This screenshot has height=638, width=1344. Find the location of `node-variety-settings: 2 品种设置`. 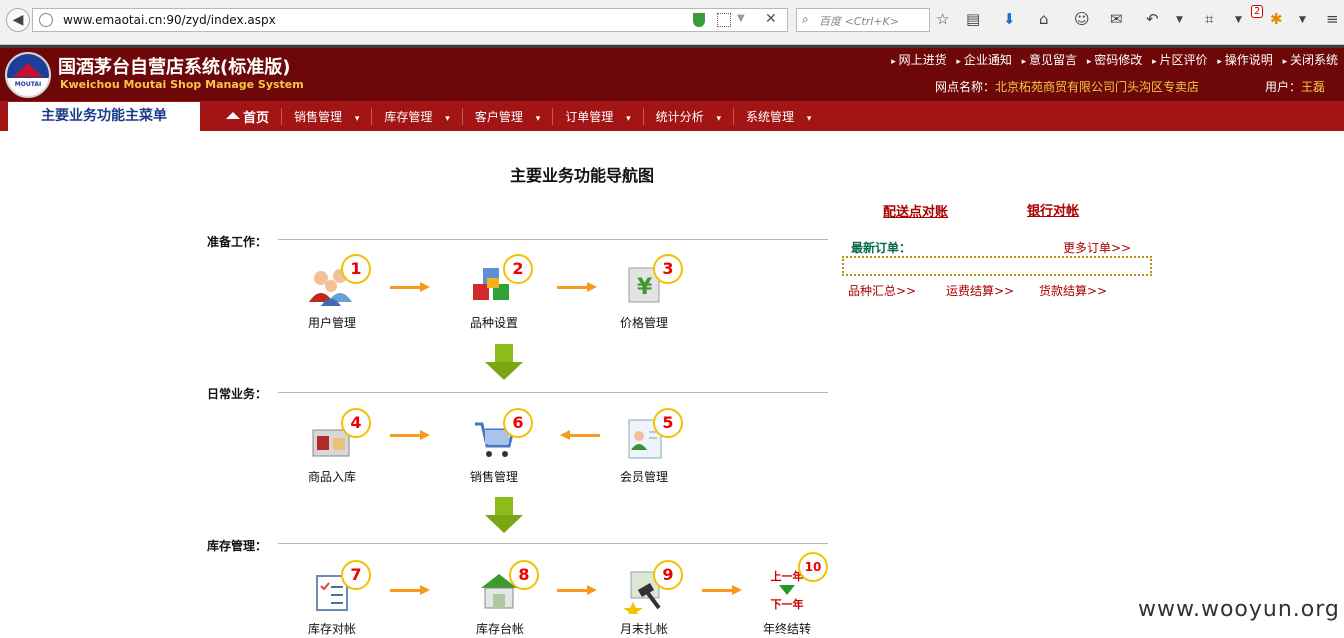

node-variety-settings: 2 品种设置 is located at coordinates (496, 292).